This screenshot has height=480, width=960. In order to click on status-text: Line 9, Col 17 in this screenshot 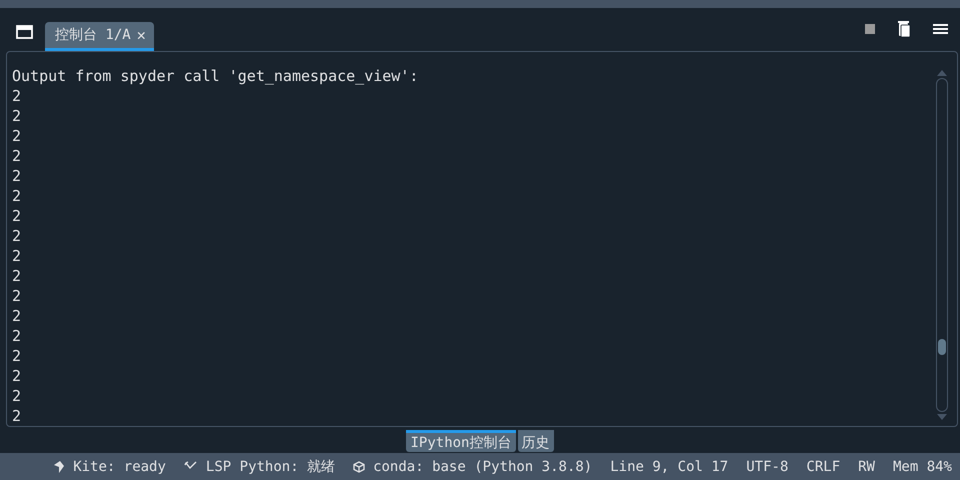, I will do `click(669, 466)`.